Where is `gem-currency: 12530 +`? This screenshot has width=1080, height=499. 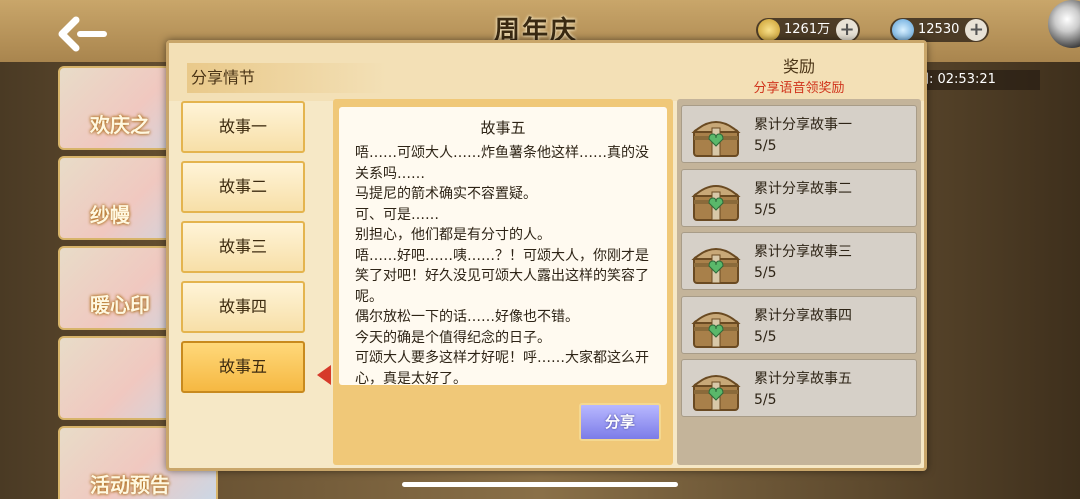
gem-currency: 12530 + is located at coordinates (940, 30).